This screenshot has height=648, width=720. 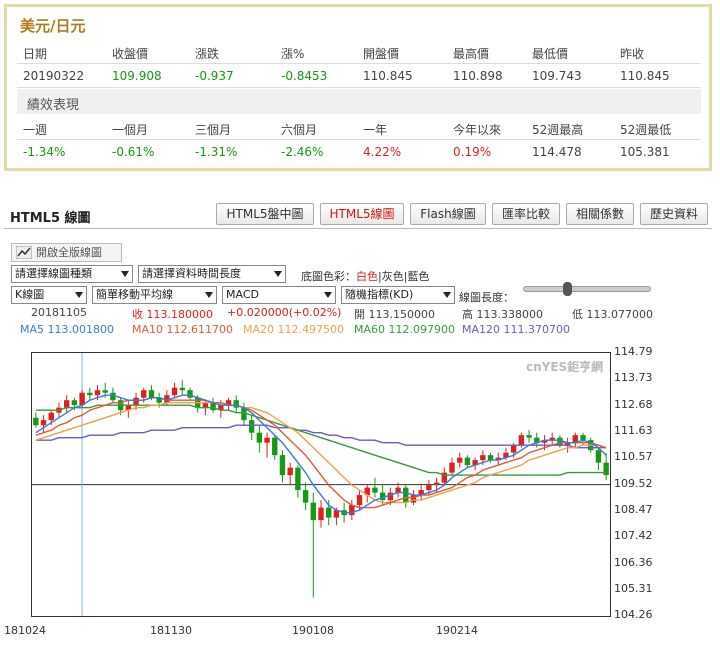 I want to click on perf-val-52w-low: 105.381, so click(x=645, y=152).